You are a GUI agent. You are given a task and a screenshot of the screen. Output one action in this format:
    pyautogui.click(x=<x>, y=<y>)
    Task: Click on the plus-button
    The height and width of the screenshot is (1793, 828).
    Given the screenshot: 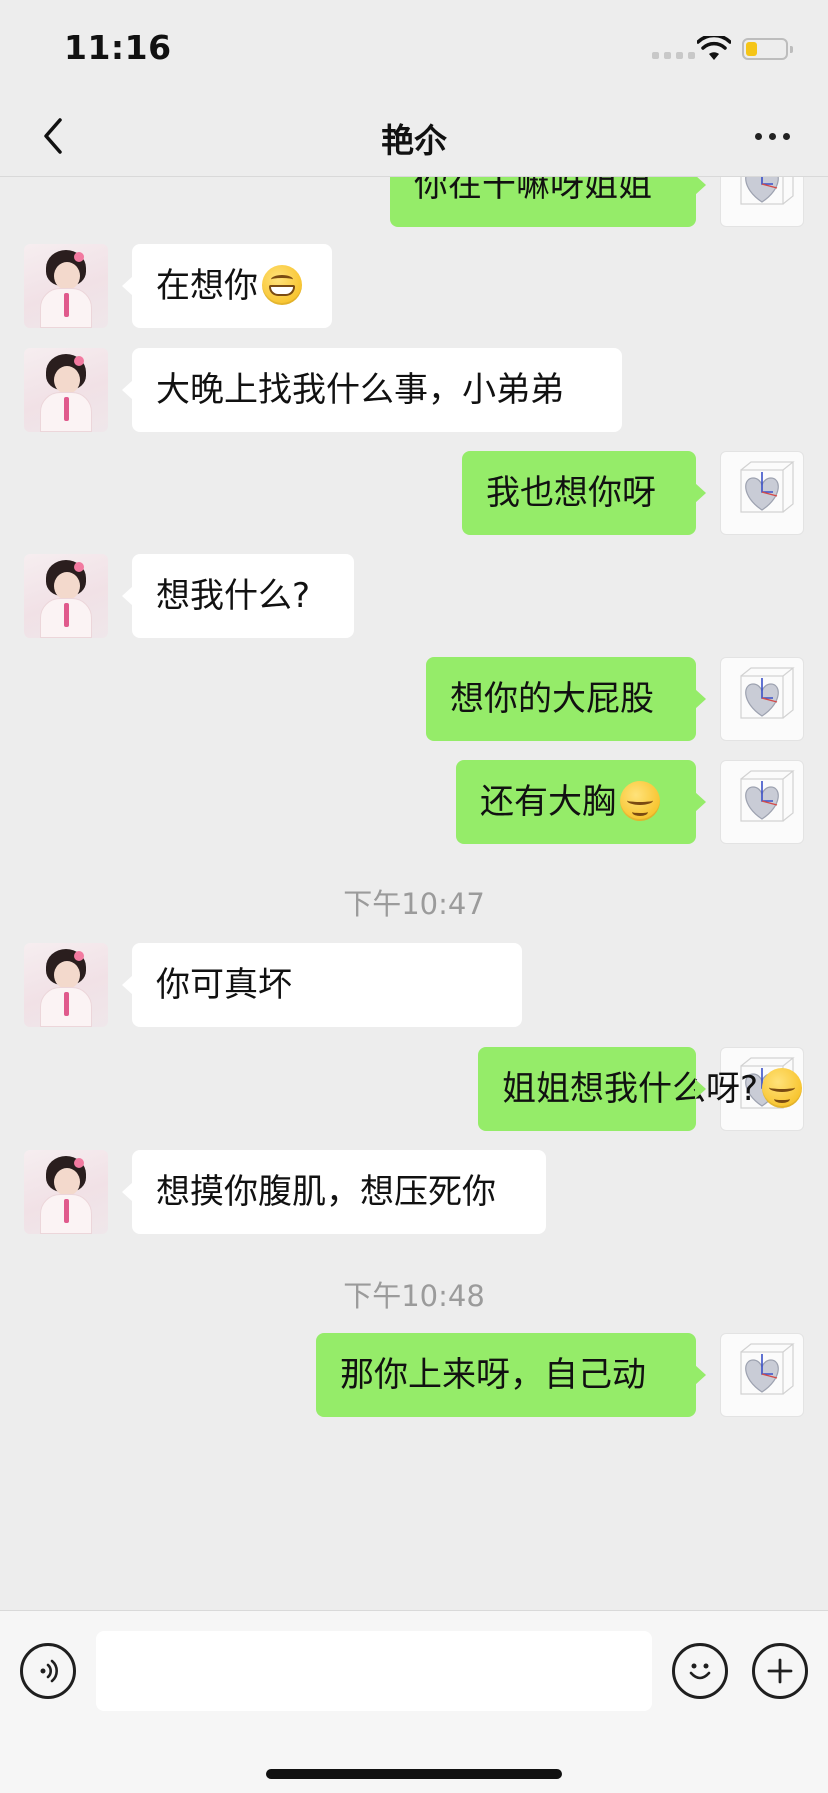 What is the action you would take?
    pyautogui.click(x=780, y=1671)
    